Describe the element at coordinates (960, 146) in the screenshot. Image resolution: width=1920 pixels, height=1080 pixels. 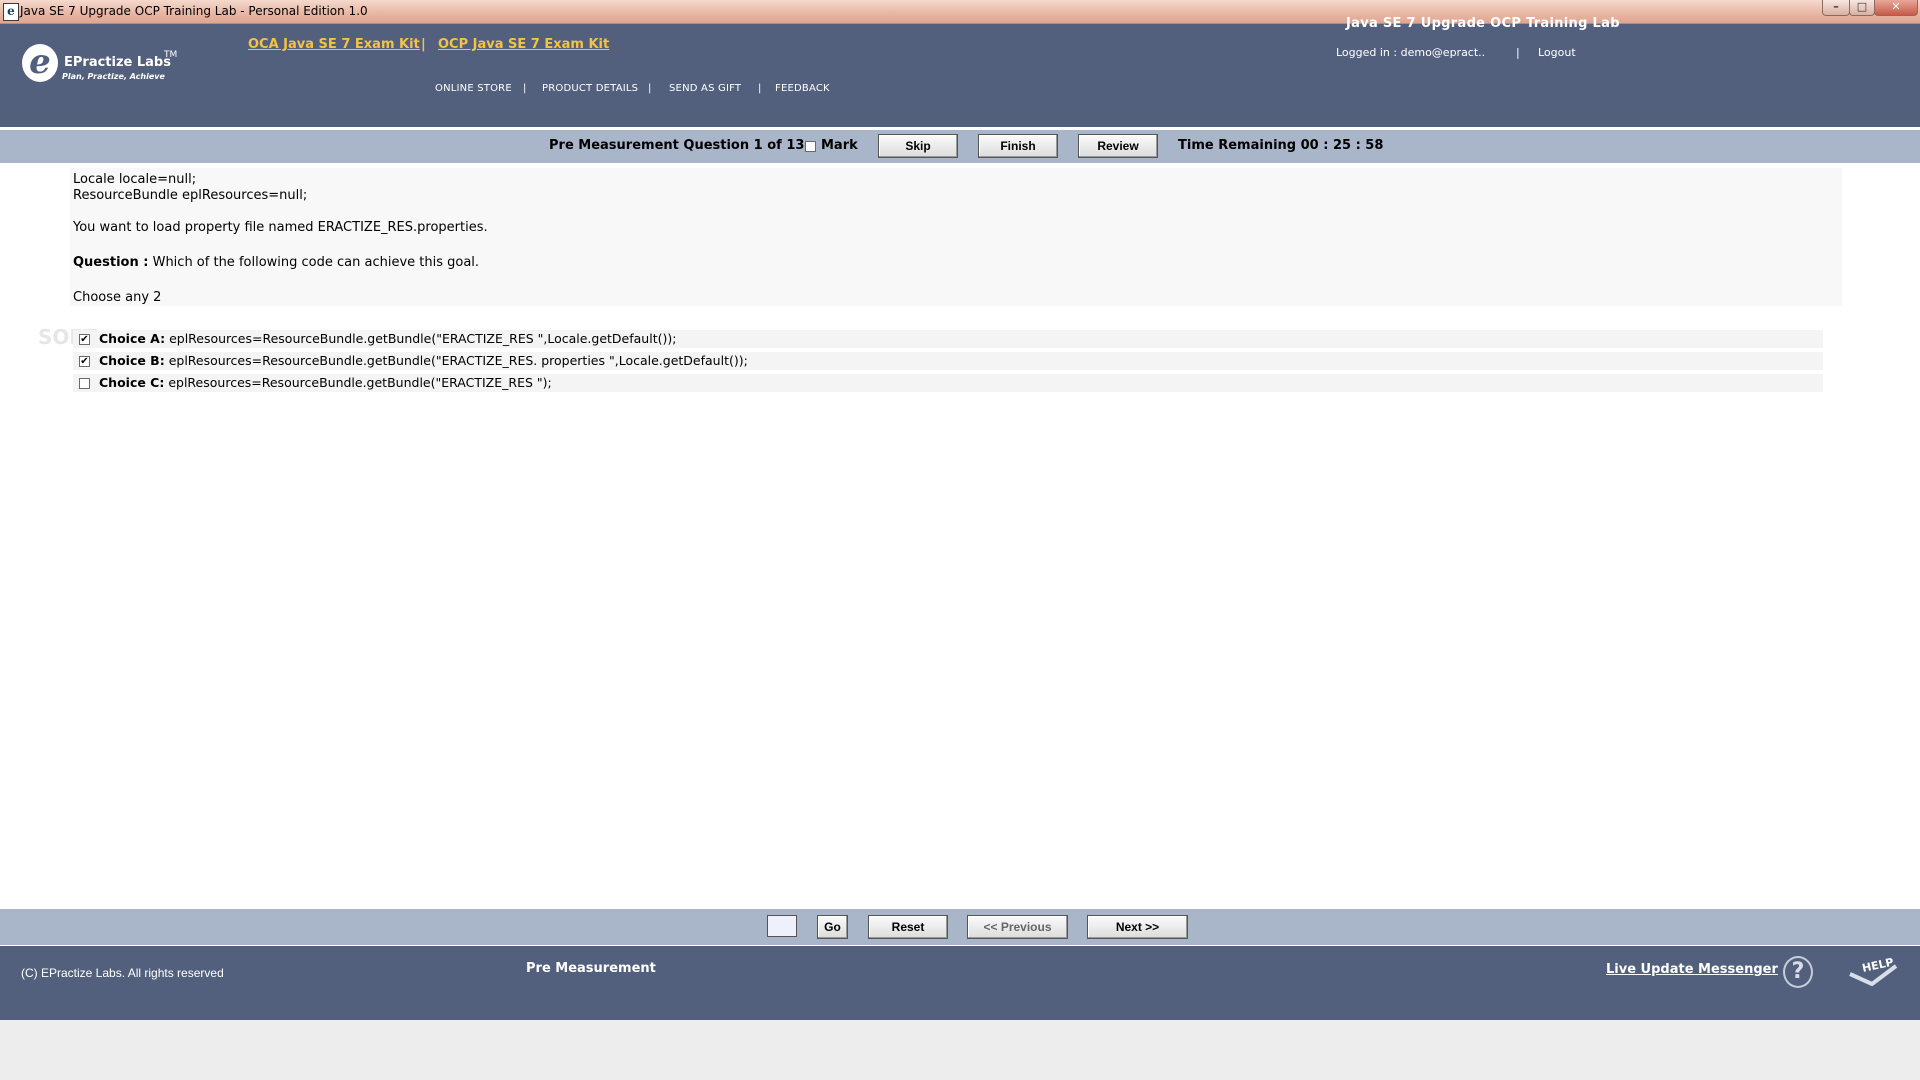
I see `question-toolbar` at that location.